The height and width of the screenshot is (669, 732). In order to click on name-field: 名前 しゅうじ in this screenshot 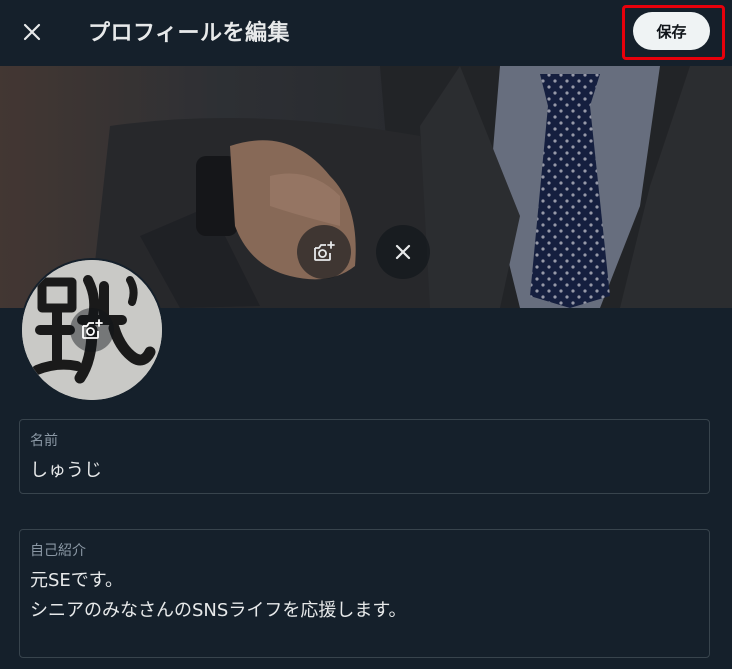, I will do `click(364, 456)`.